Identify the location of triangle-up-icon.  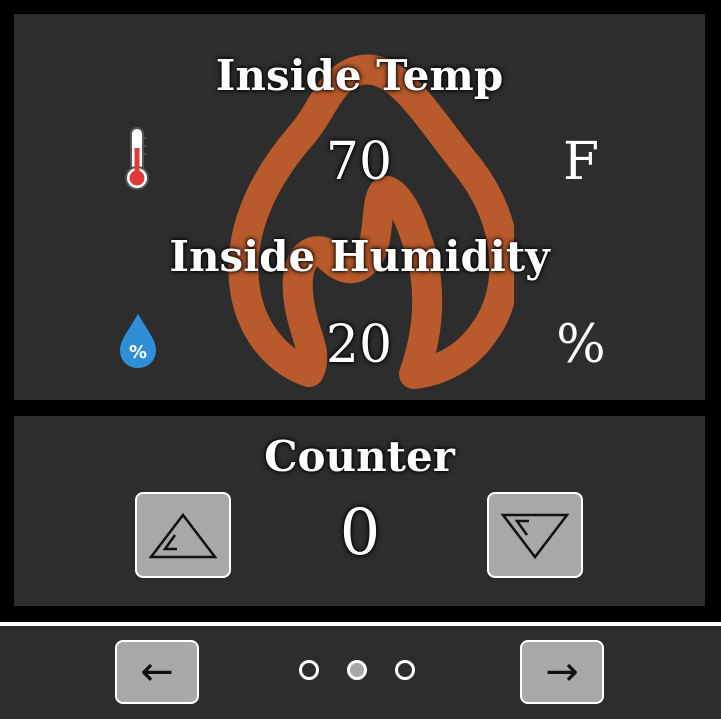
(183, 535).